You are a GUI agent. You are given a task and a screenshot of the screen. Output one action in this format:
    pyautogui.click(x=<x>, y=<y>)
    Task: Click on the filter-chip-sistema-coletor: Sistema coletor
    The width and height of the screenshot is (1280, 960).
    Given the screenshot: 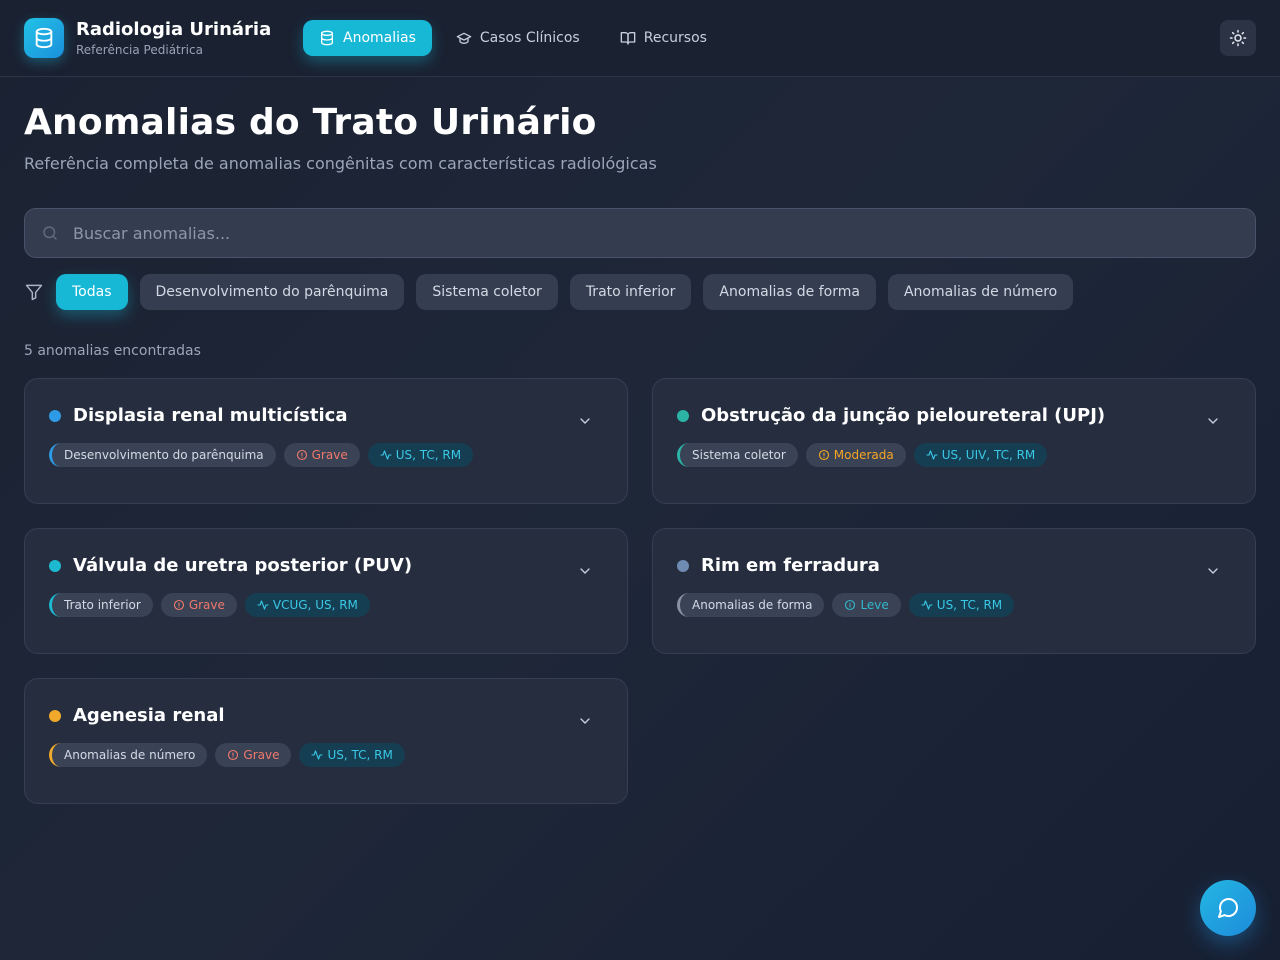 What is the action you would take?
    pyautogui.click(x=487, y=292)
    